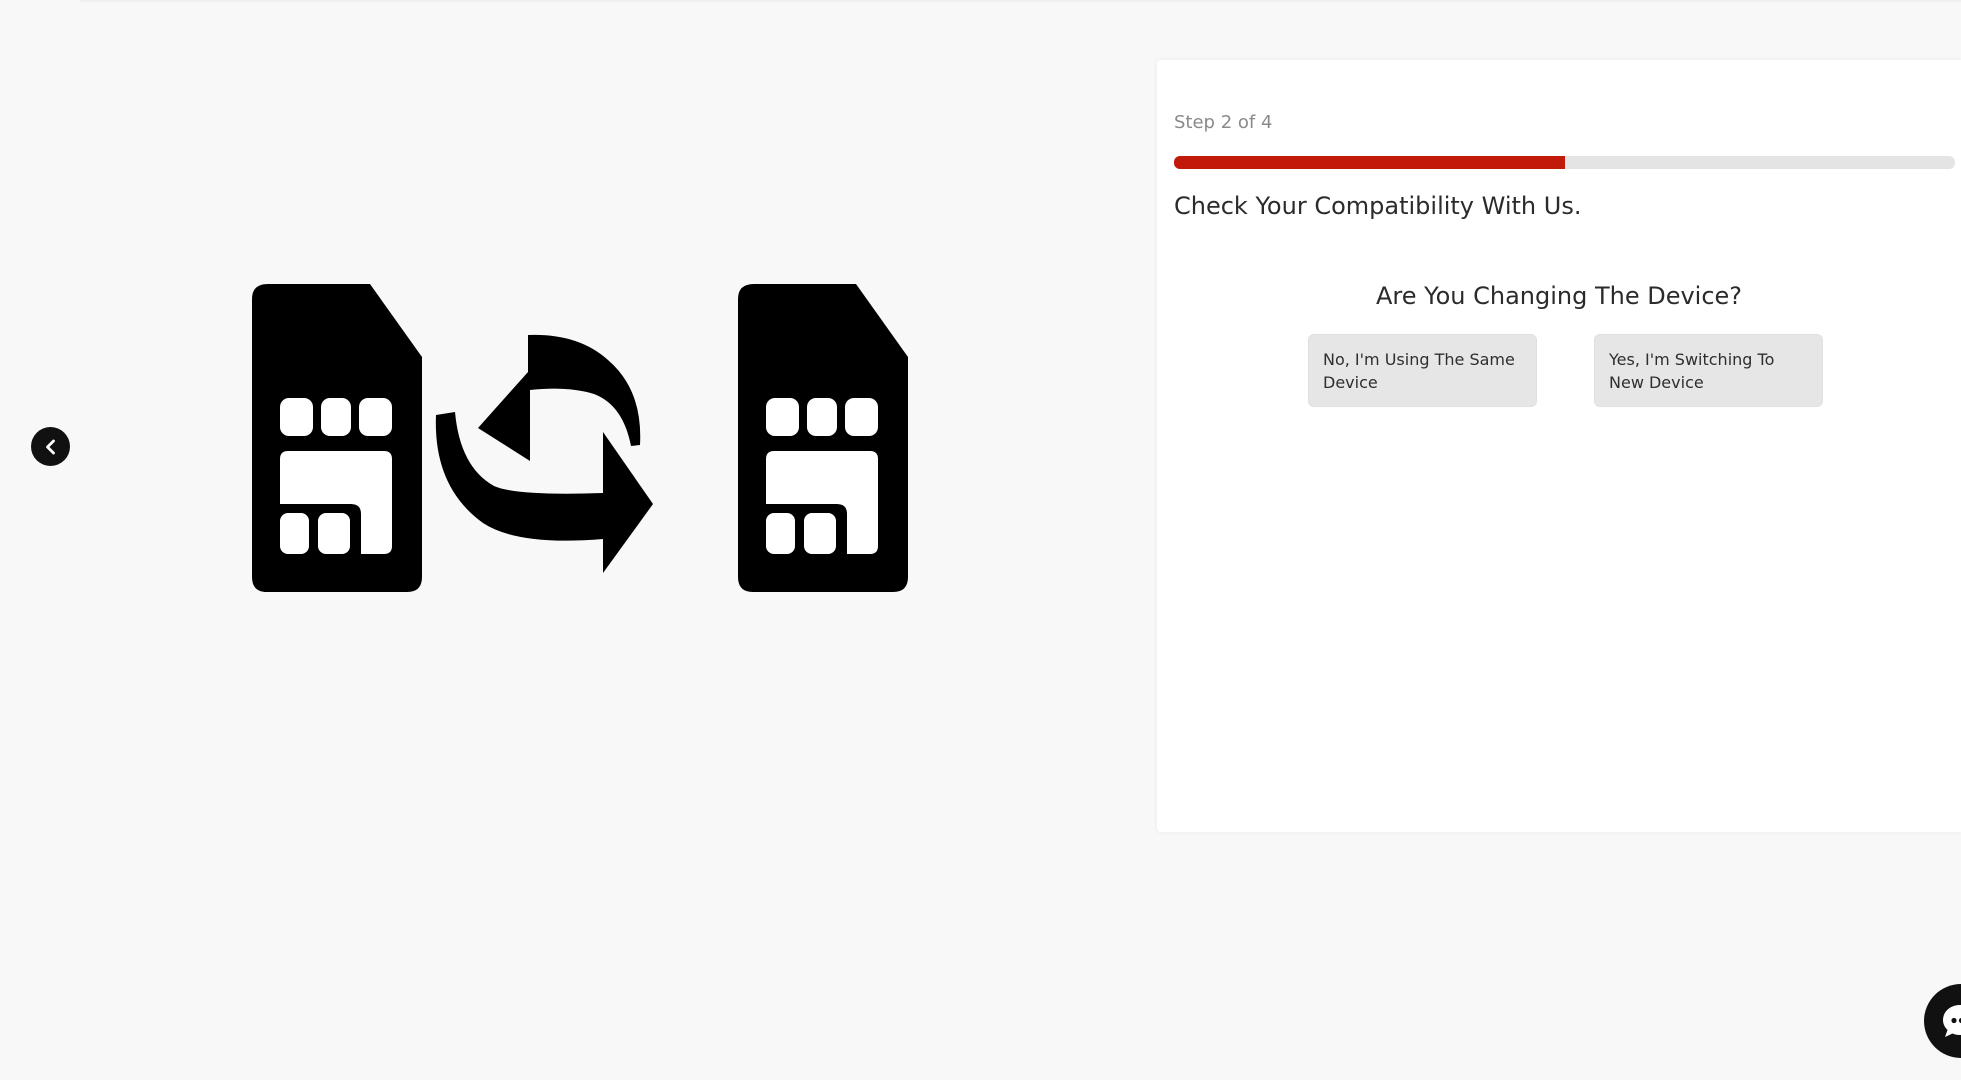 The width and height of the screenshot is (1961, 1080). What do you see at coordinates (1020, 1) in the screenshot?
I see `top-shadow` at bounding box center [1020, 1].